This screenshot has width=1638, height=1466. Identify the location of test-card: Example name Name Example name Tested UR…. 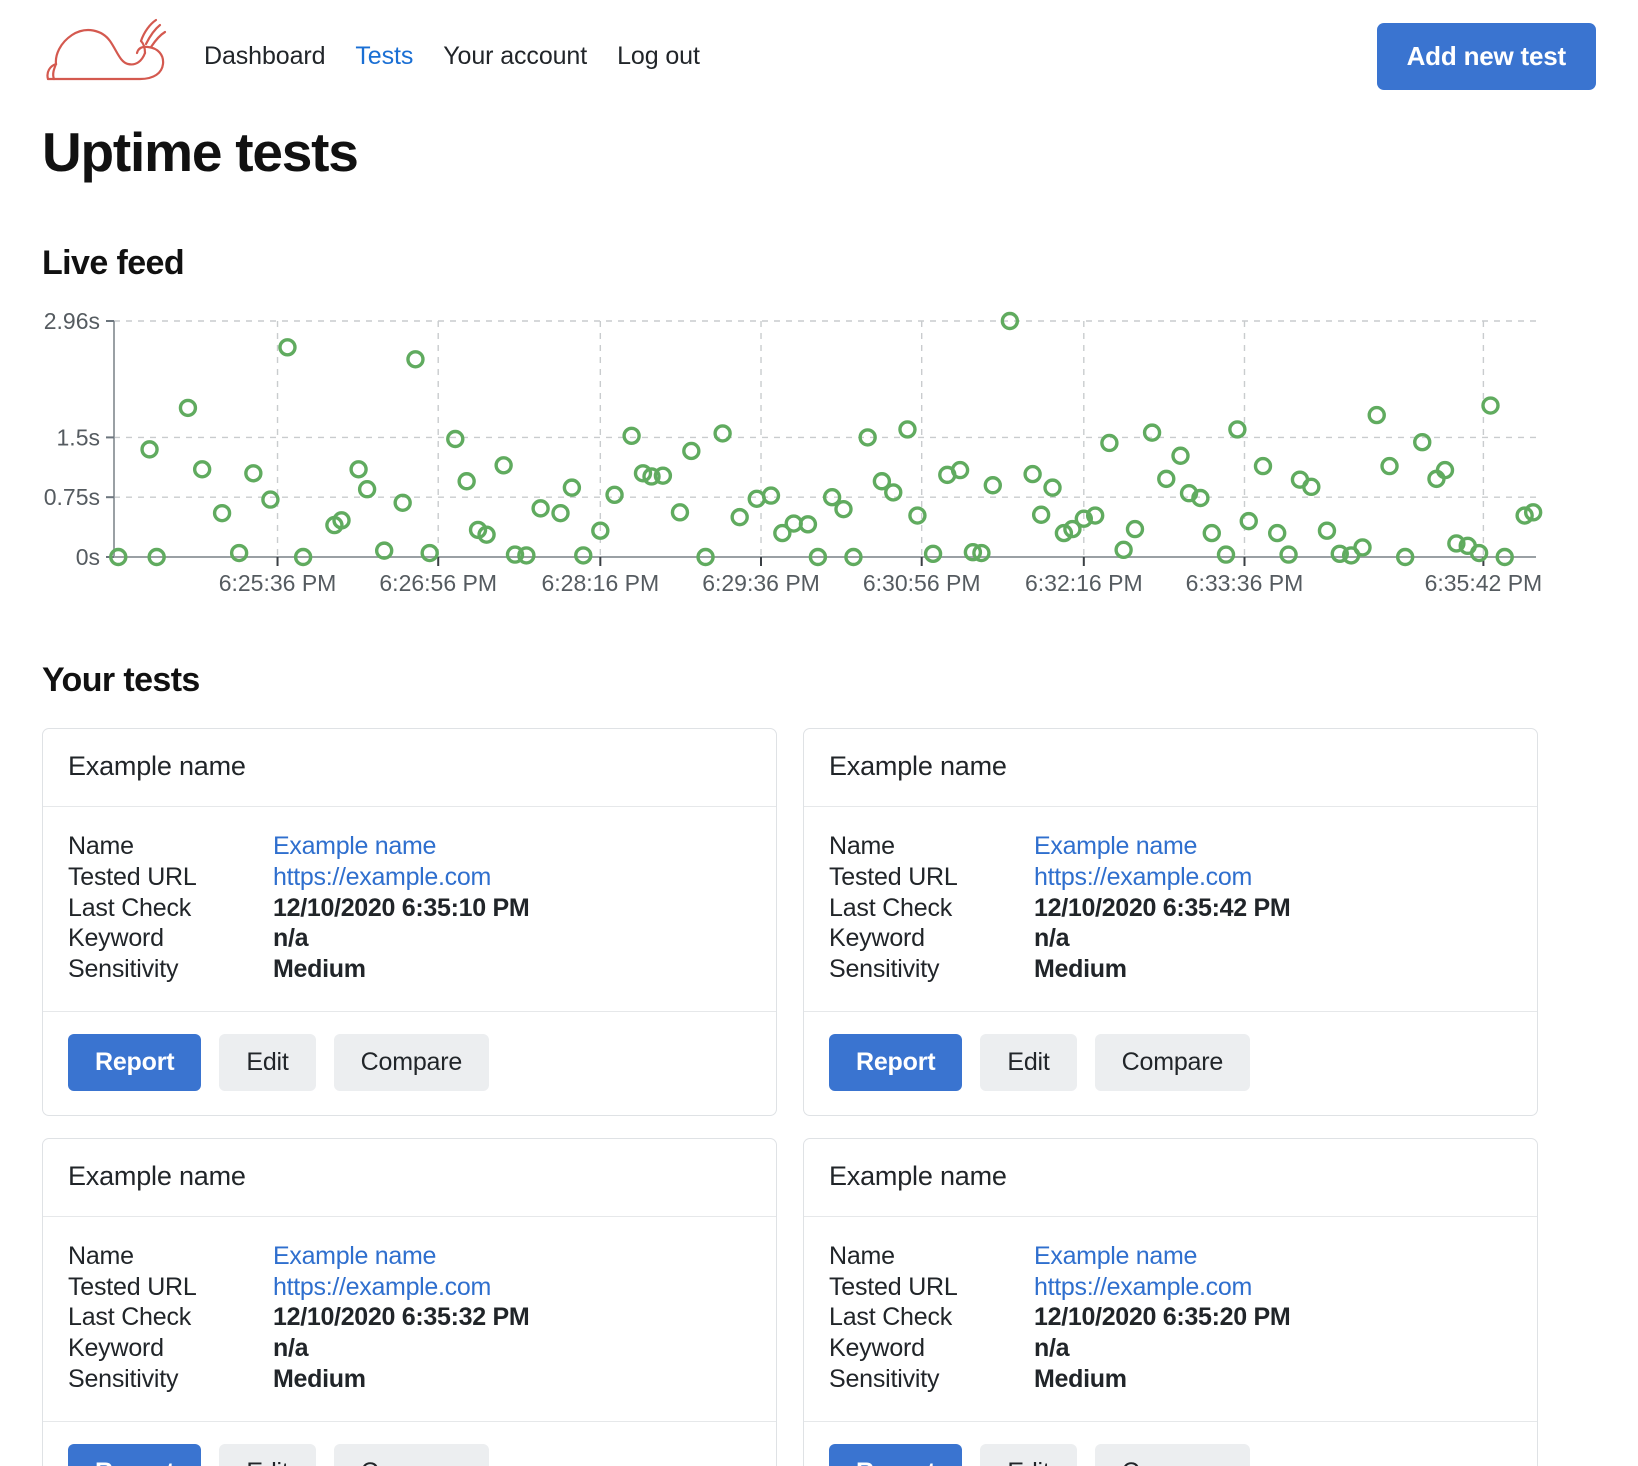
(1170, 922).